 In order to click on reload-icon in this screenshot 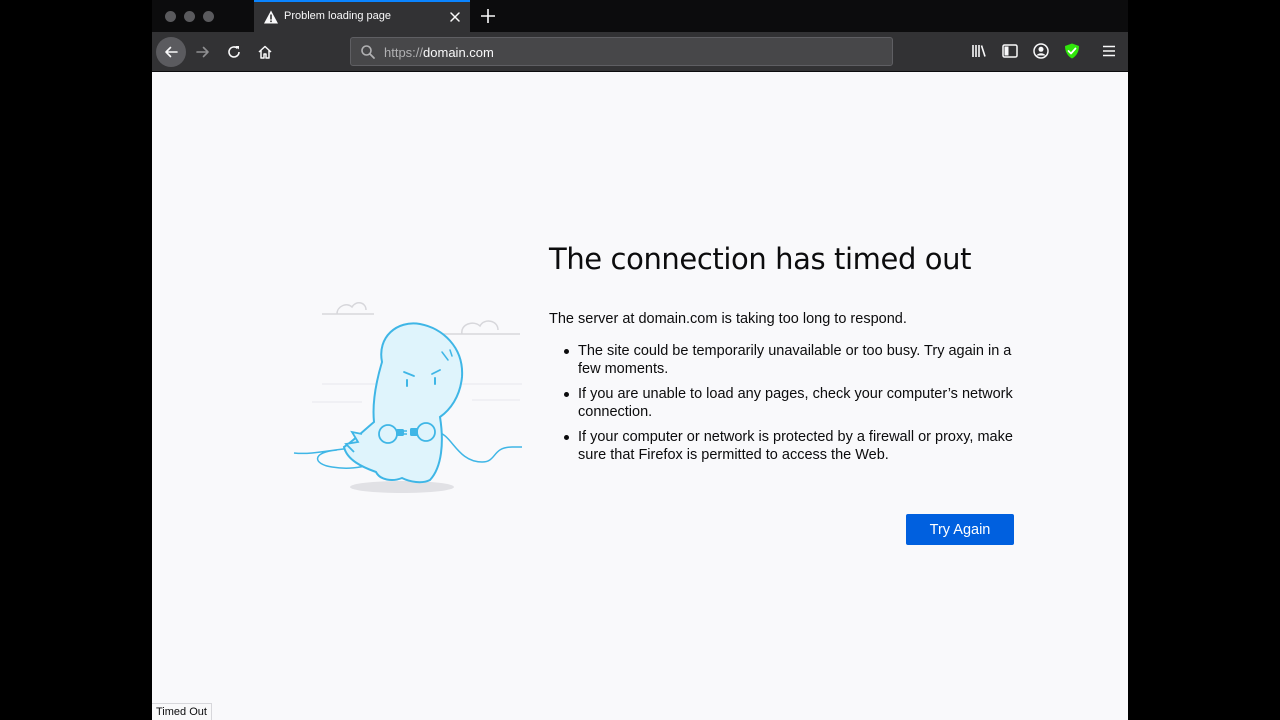, I will do `click(234, 52)`.